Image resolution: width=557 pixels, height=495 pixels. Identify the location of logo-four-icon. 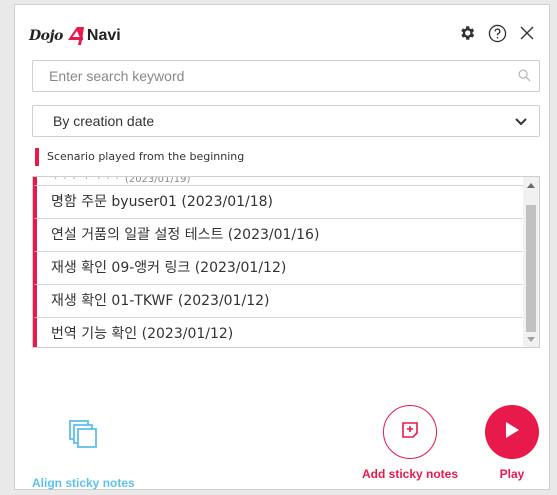
(75, 36).